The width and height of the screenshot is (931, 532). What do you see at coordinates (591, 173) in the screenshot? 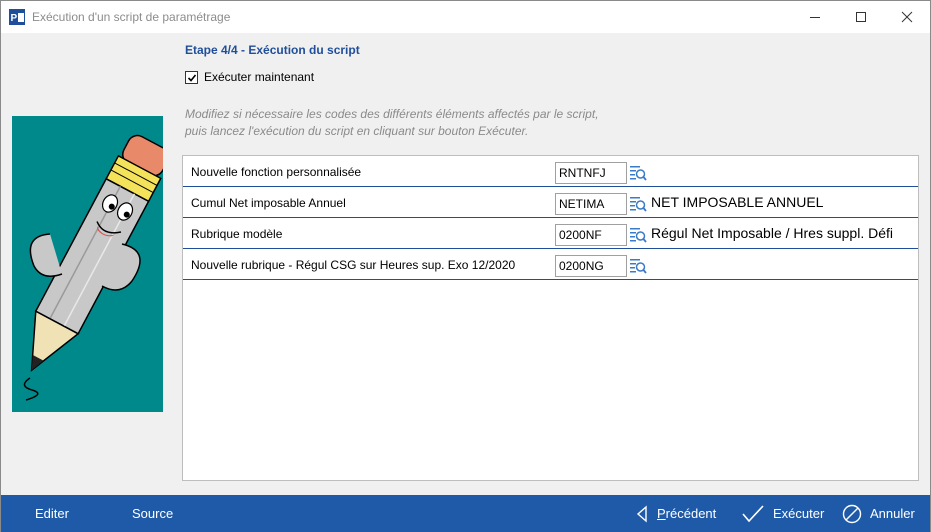
I see `code-input: RNTNFJ` at bounding box center [591, 173].